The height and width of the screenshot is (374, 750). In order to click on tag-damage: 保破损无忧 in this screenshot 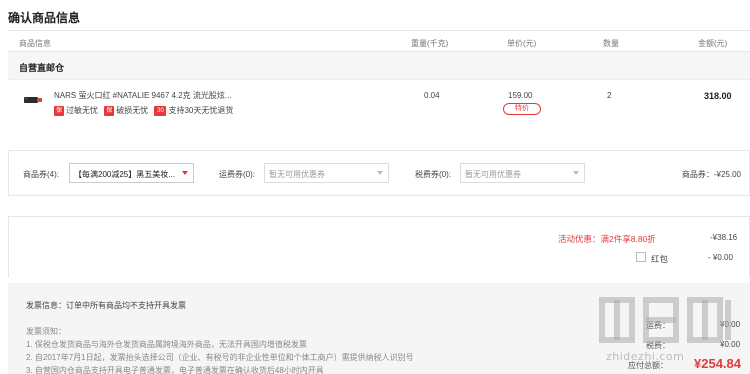, I will do `click(126, 110)`.